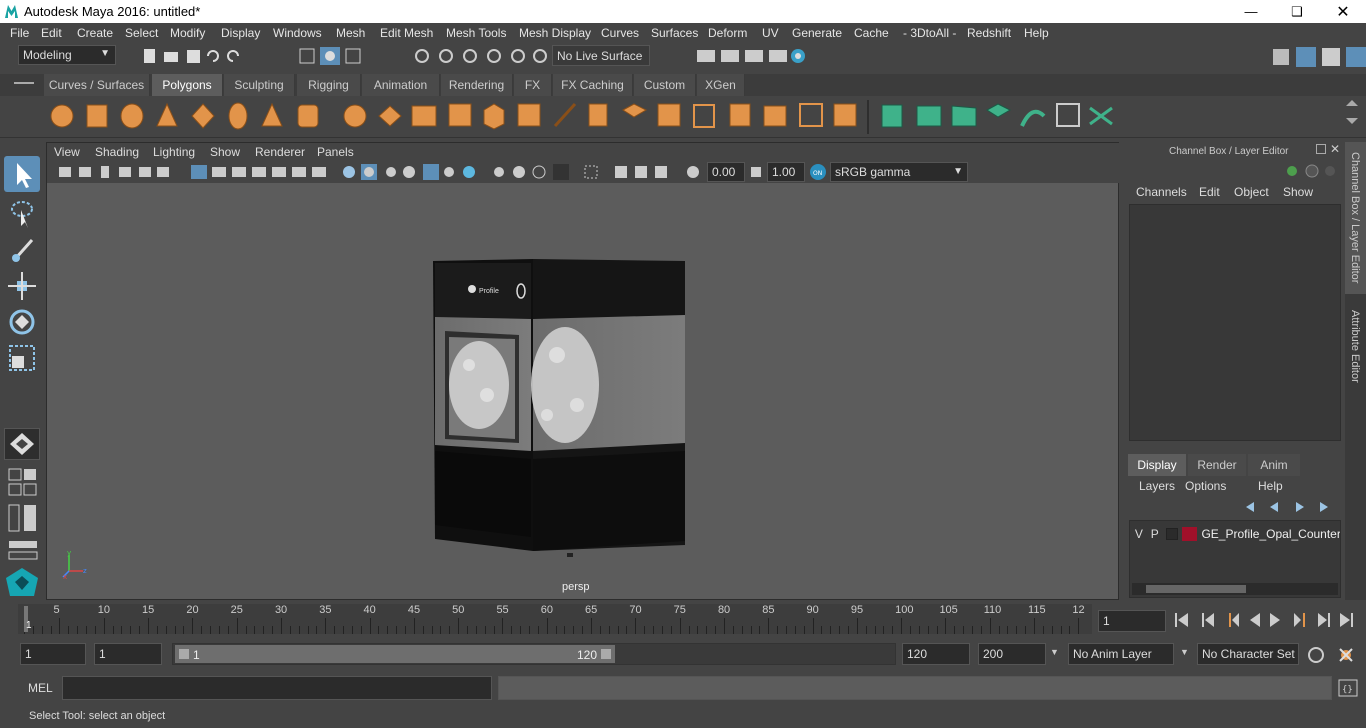  What do you see at coordinates (240, 33) in the screenshot?
I see `menu-display: Display` at bounding box center [240, 33].